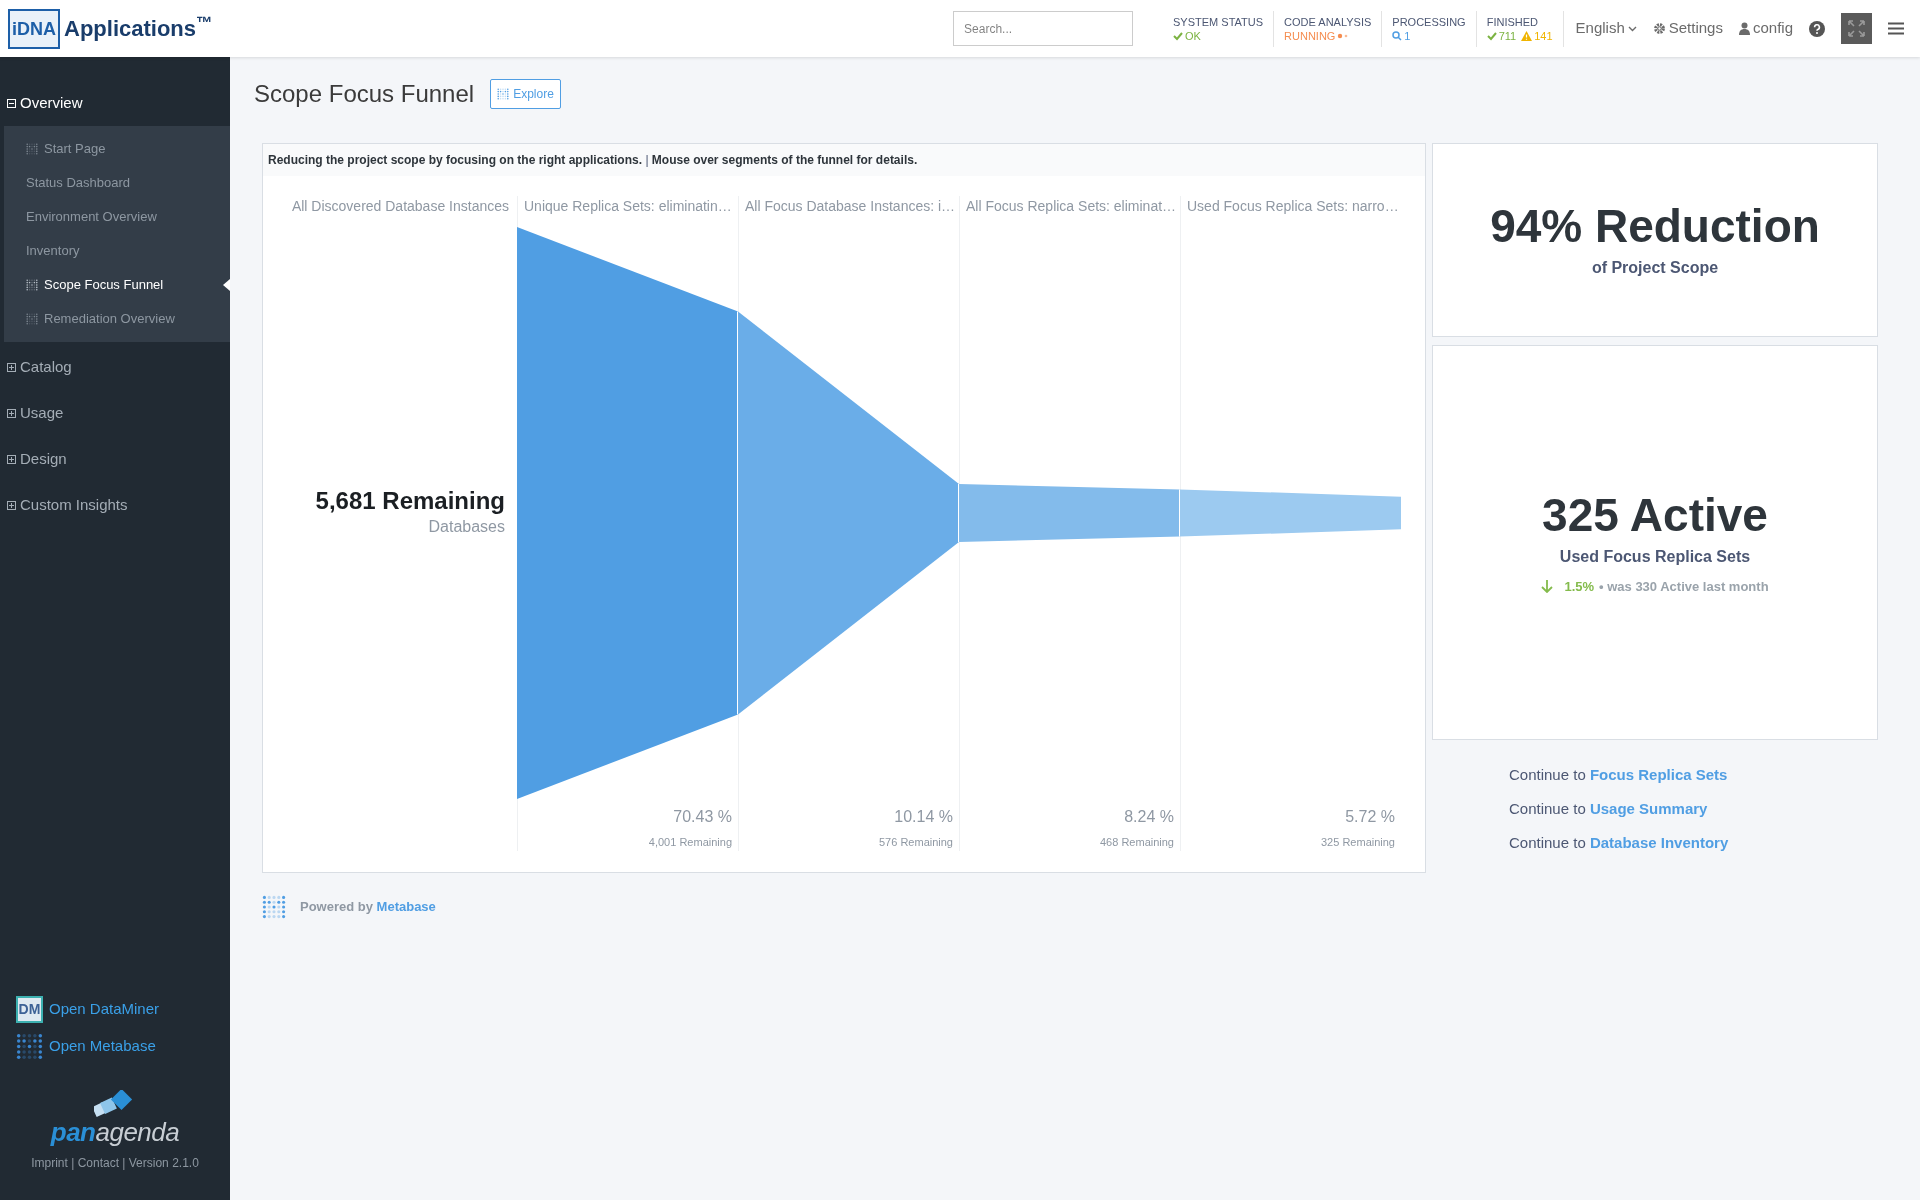 The height and width of the screenshot is (1200, 1920). I want to click on nav-item: Scope Focus Funnel, so click(117, 285).